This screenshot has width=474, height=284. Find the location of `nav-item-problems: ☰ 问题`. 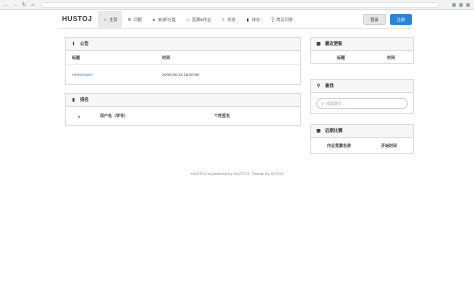

nav-item-problems: ☰ 问题 is located at coordinates (134, 20).